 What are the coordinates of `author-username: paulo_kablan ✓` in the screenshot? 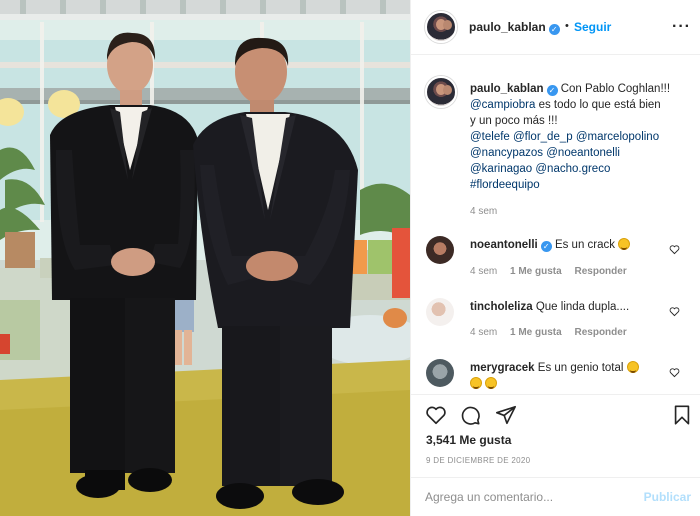 It's located at (514, 27).